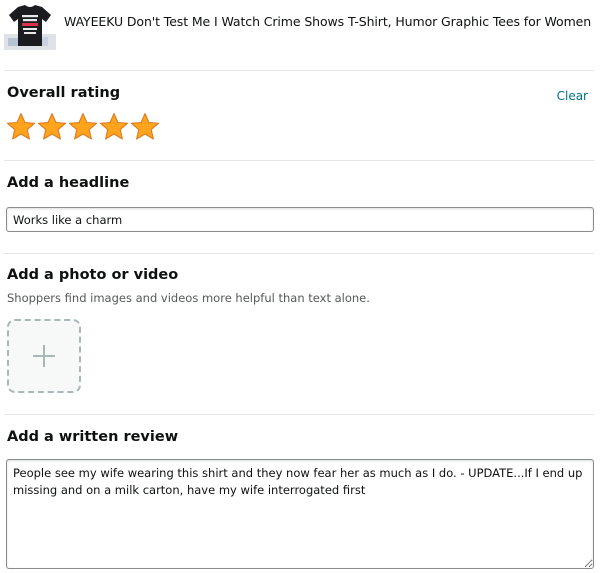 The width and height of the screenshot is (600, 573). What do you see at coordinates (300, 219) in the screenshot?
I see `headline-input` at bounding box center [300, 219].